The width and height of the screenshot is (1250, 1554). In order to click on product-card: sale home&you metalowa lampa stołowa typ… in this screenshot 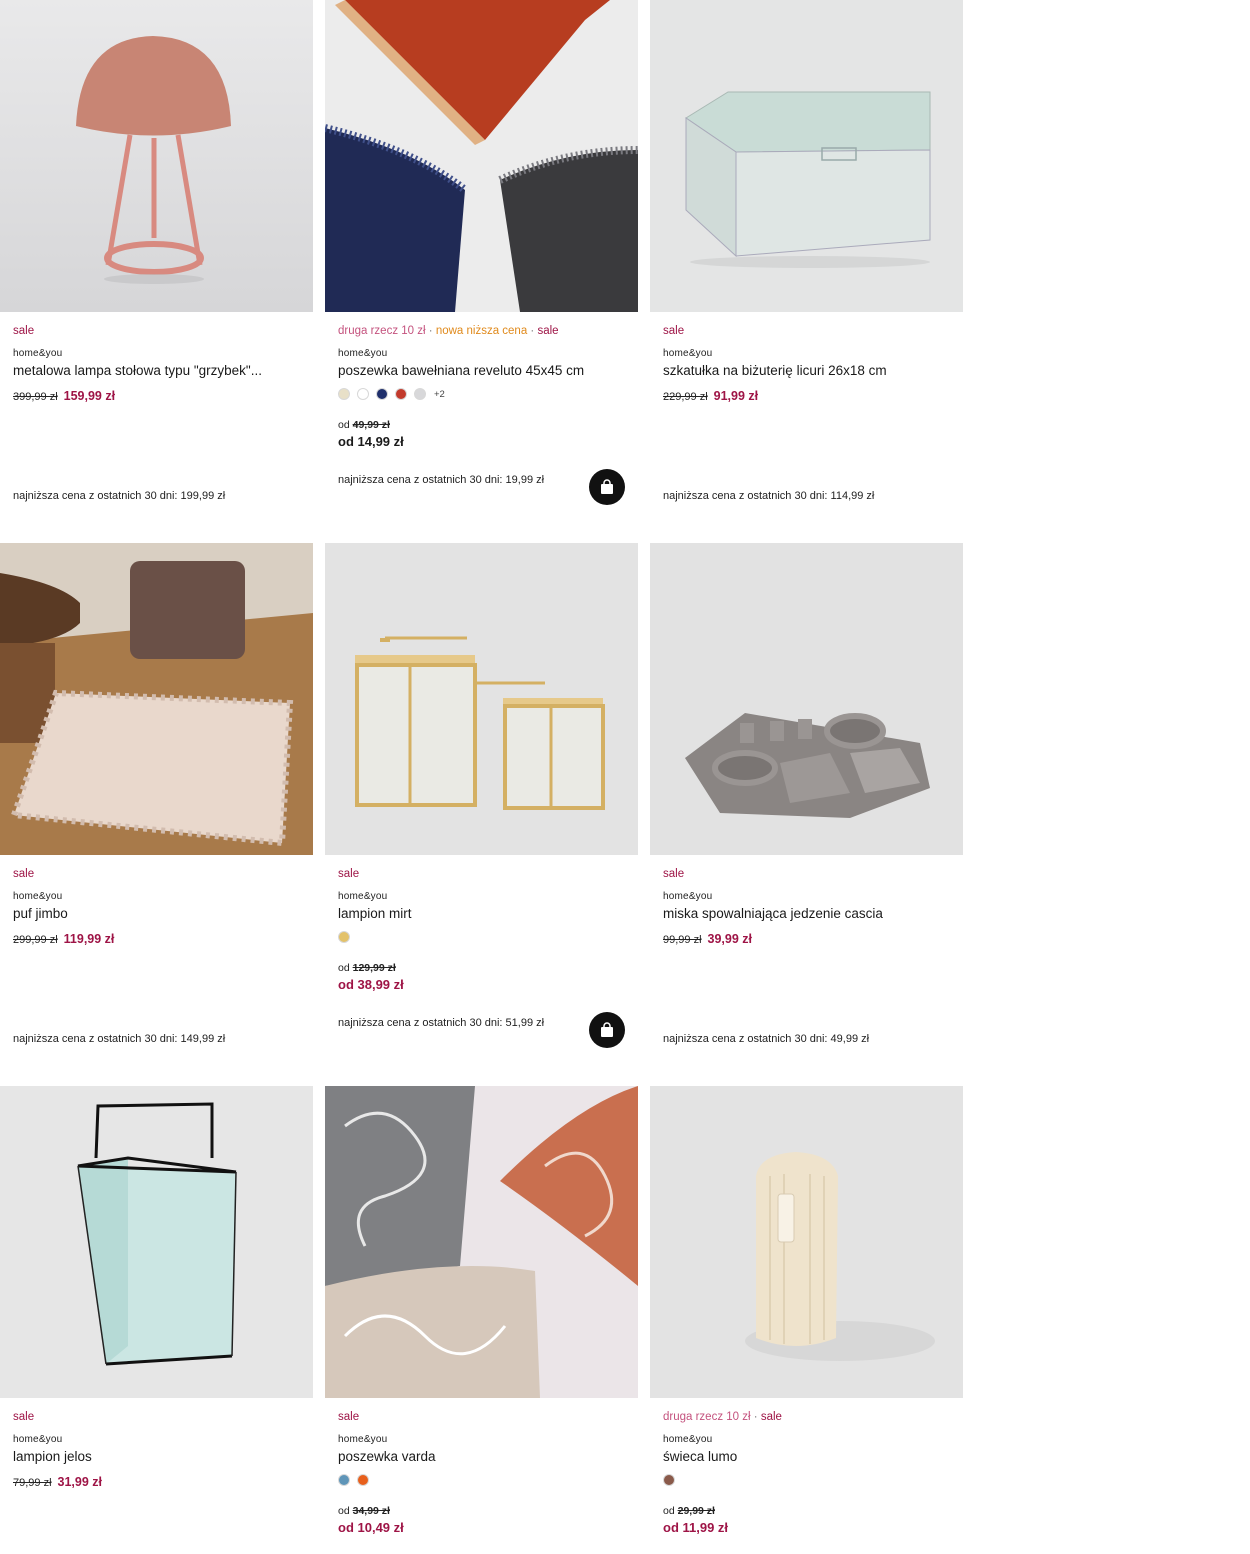, I will do `click(156, 271)`.